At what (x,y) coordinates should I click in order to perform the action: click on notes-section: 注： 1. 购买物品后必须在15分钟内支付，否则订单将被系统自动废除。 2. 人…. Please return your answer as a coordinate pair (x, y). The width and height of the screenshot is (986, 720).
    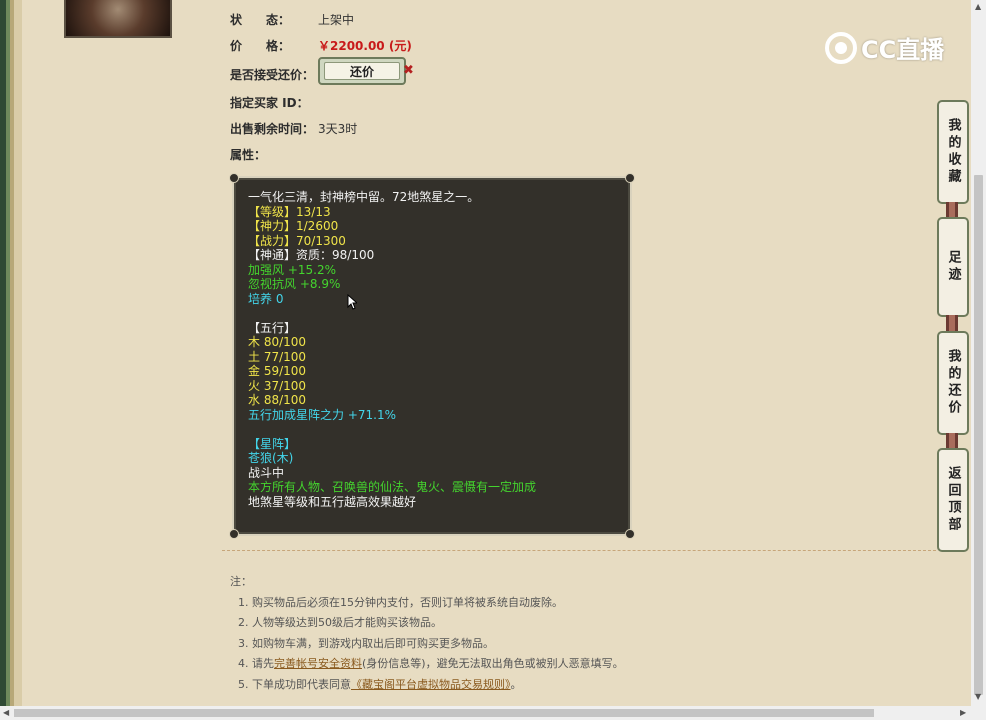
    Looking at the image, I should click on (427, 633).